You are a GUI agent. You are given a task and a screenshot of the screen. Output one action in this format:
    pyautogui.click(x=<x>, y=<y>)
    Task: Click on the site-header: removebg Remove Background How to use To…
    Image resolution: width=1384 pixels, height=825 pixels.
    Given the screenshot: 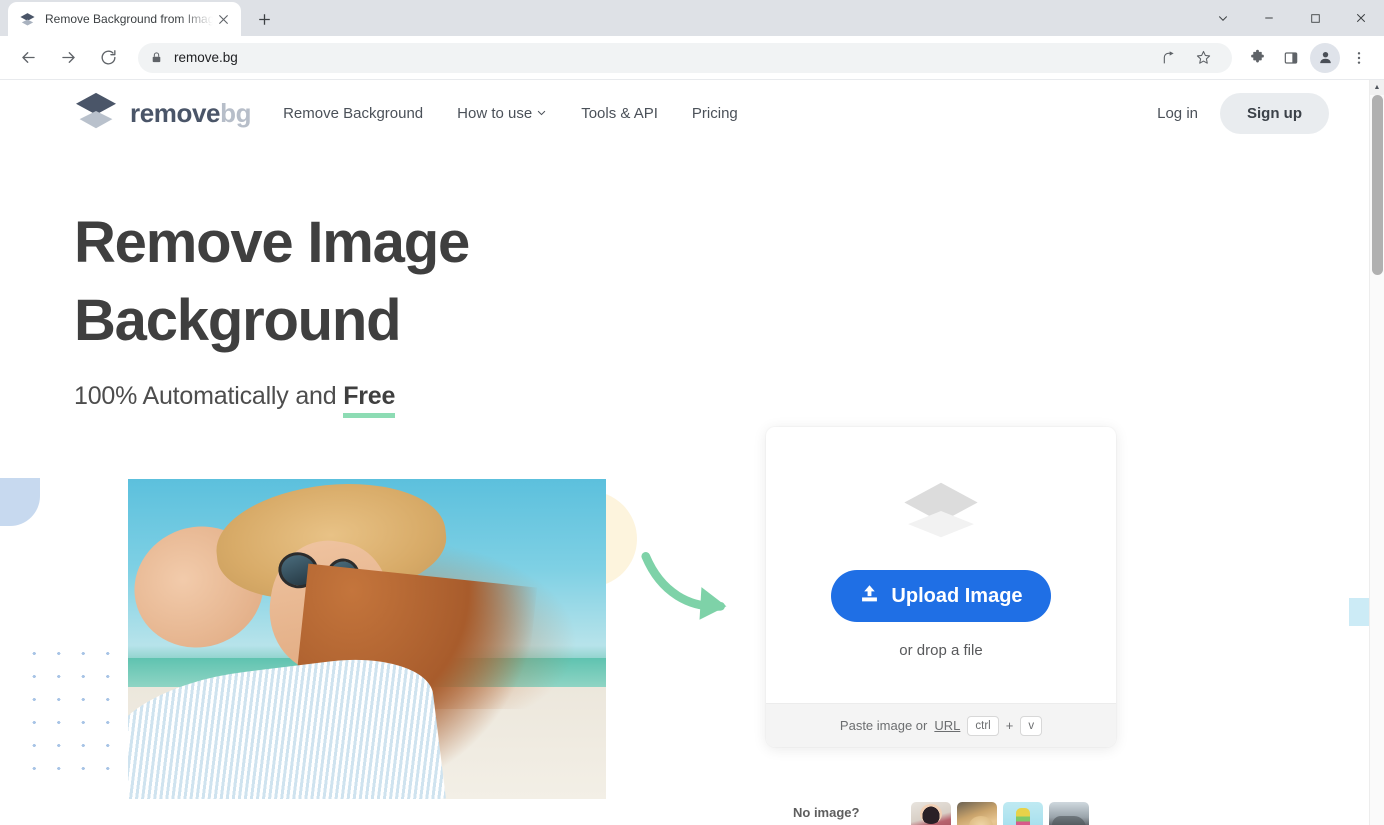 What is the action you would take?
    pyautogui.click(x=684, y=113)
    